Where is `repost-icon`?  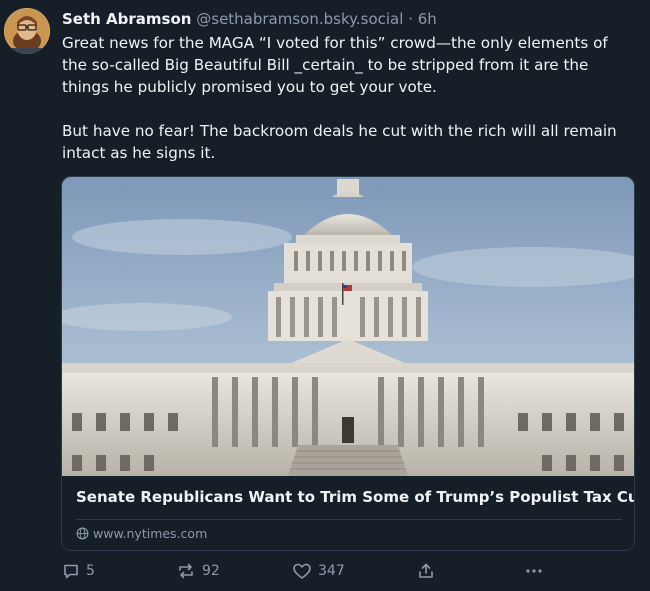
repost-icon is located at coordinates (186, 571).